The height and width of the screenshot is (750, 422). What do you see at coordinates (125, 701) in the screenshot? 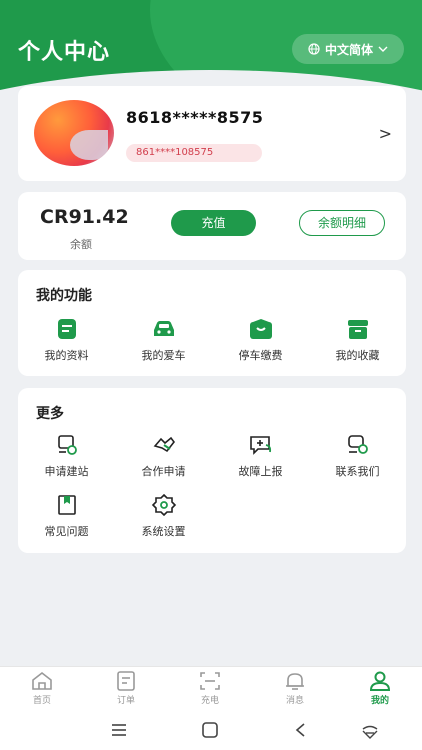
I see `tab-label: 订单` at bounding box center [125, 701].